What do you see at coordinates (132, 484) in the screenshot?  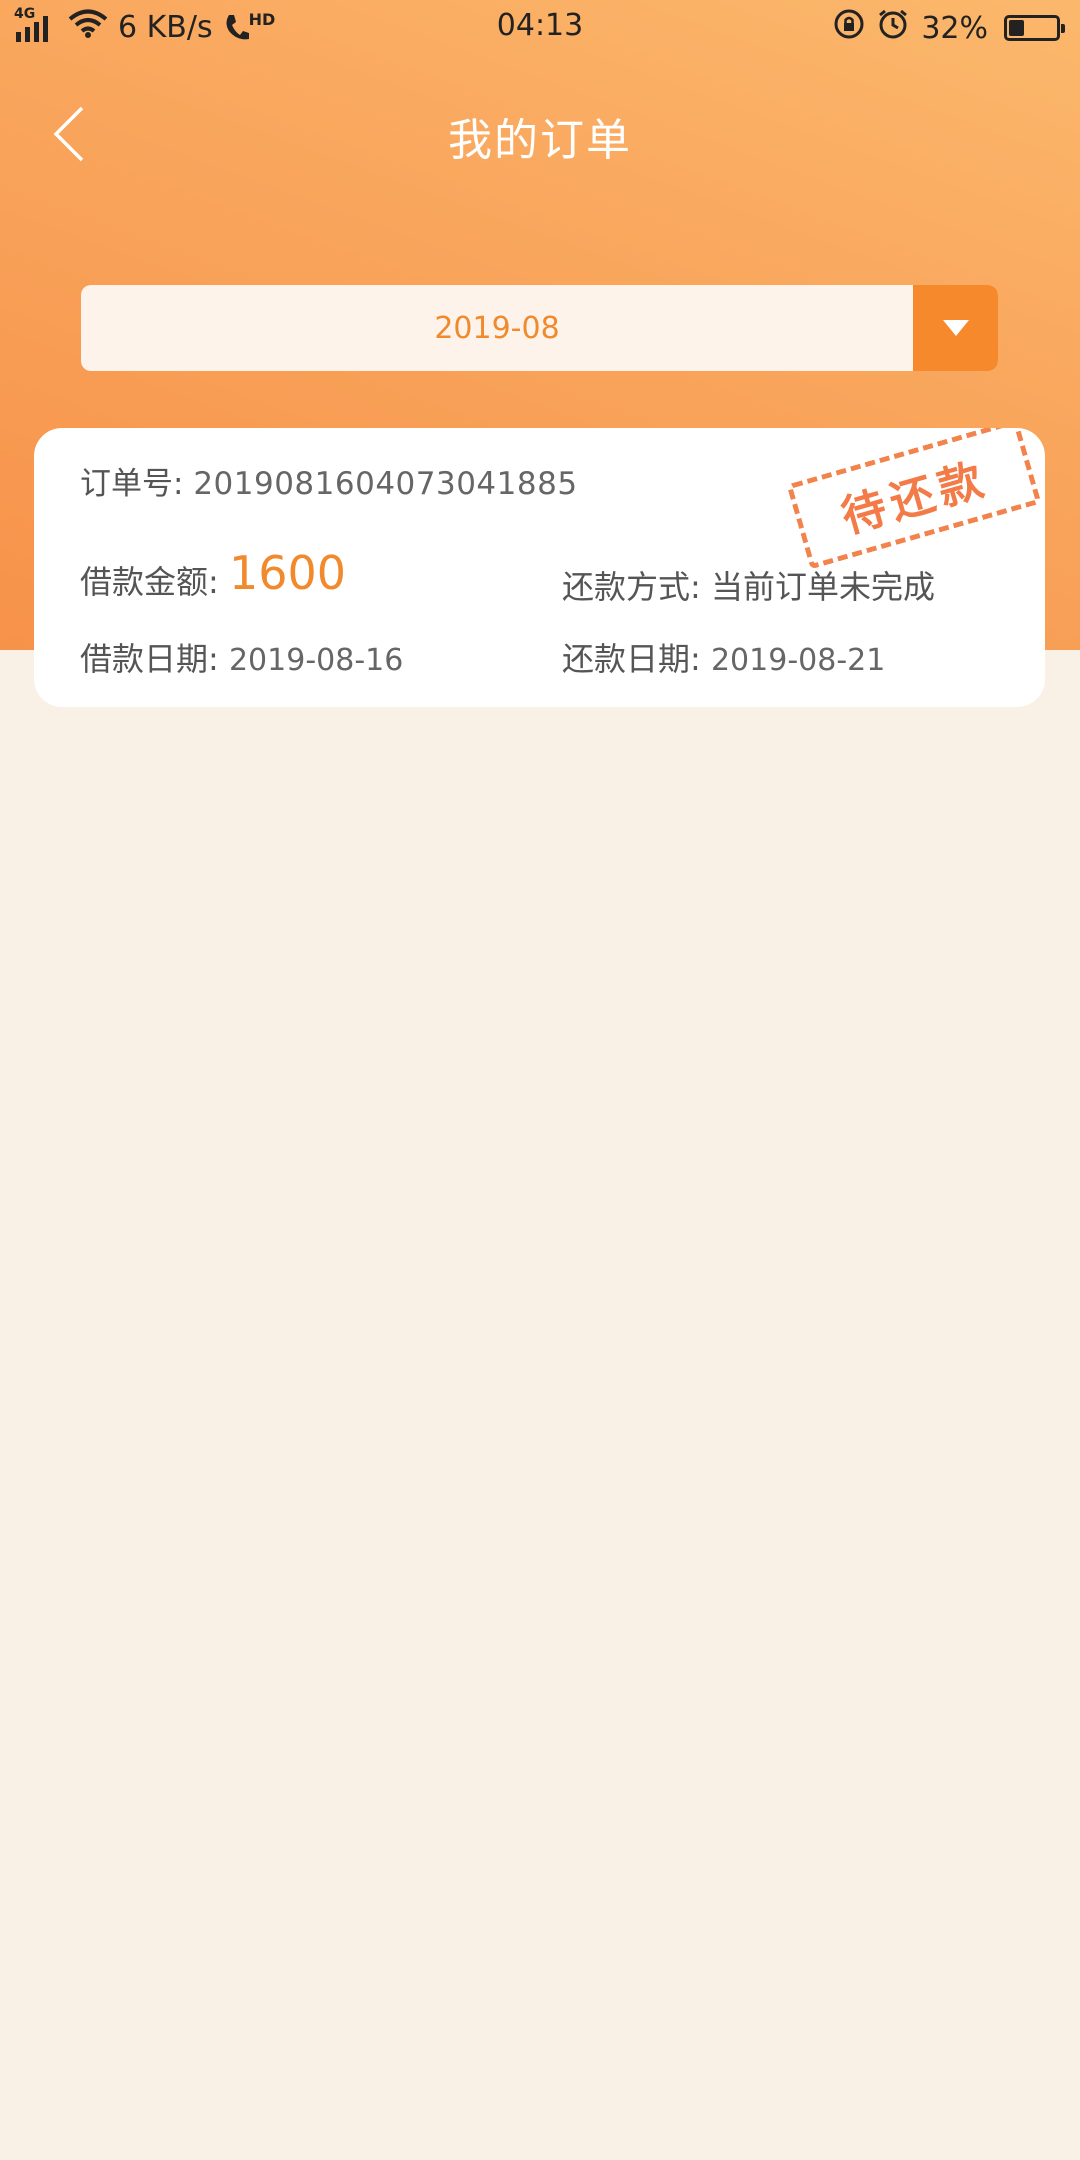 I see `order-number-label: 订单号:` at bounding box center [132, 484].